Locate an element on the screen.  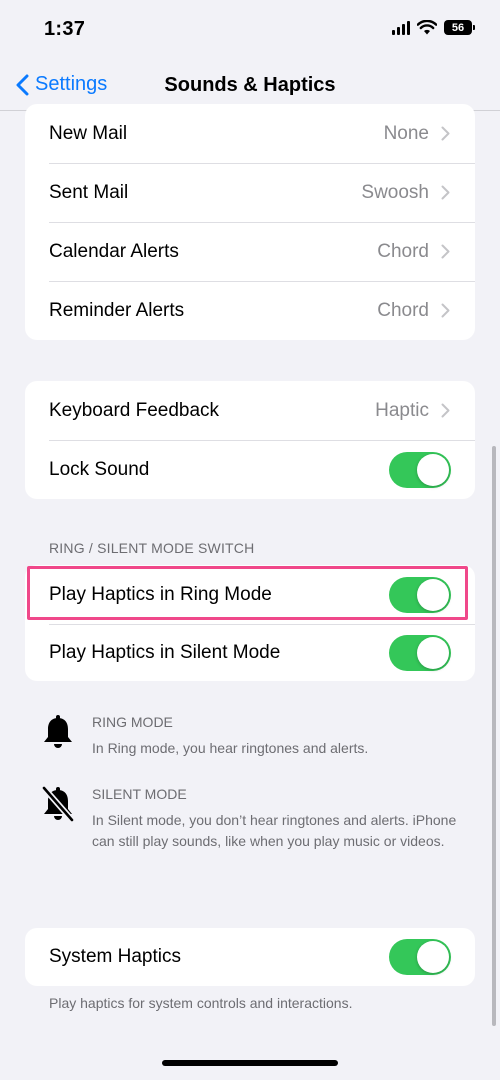
info-title: RING MODE is located at coordinates (132, 722).